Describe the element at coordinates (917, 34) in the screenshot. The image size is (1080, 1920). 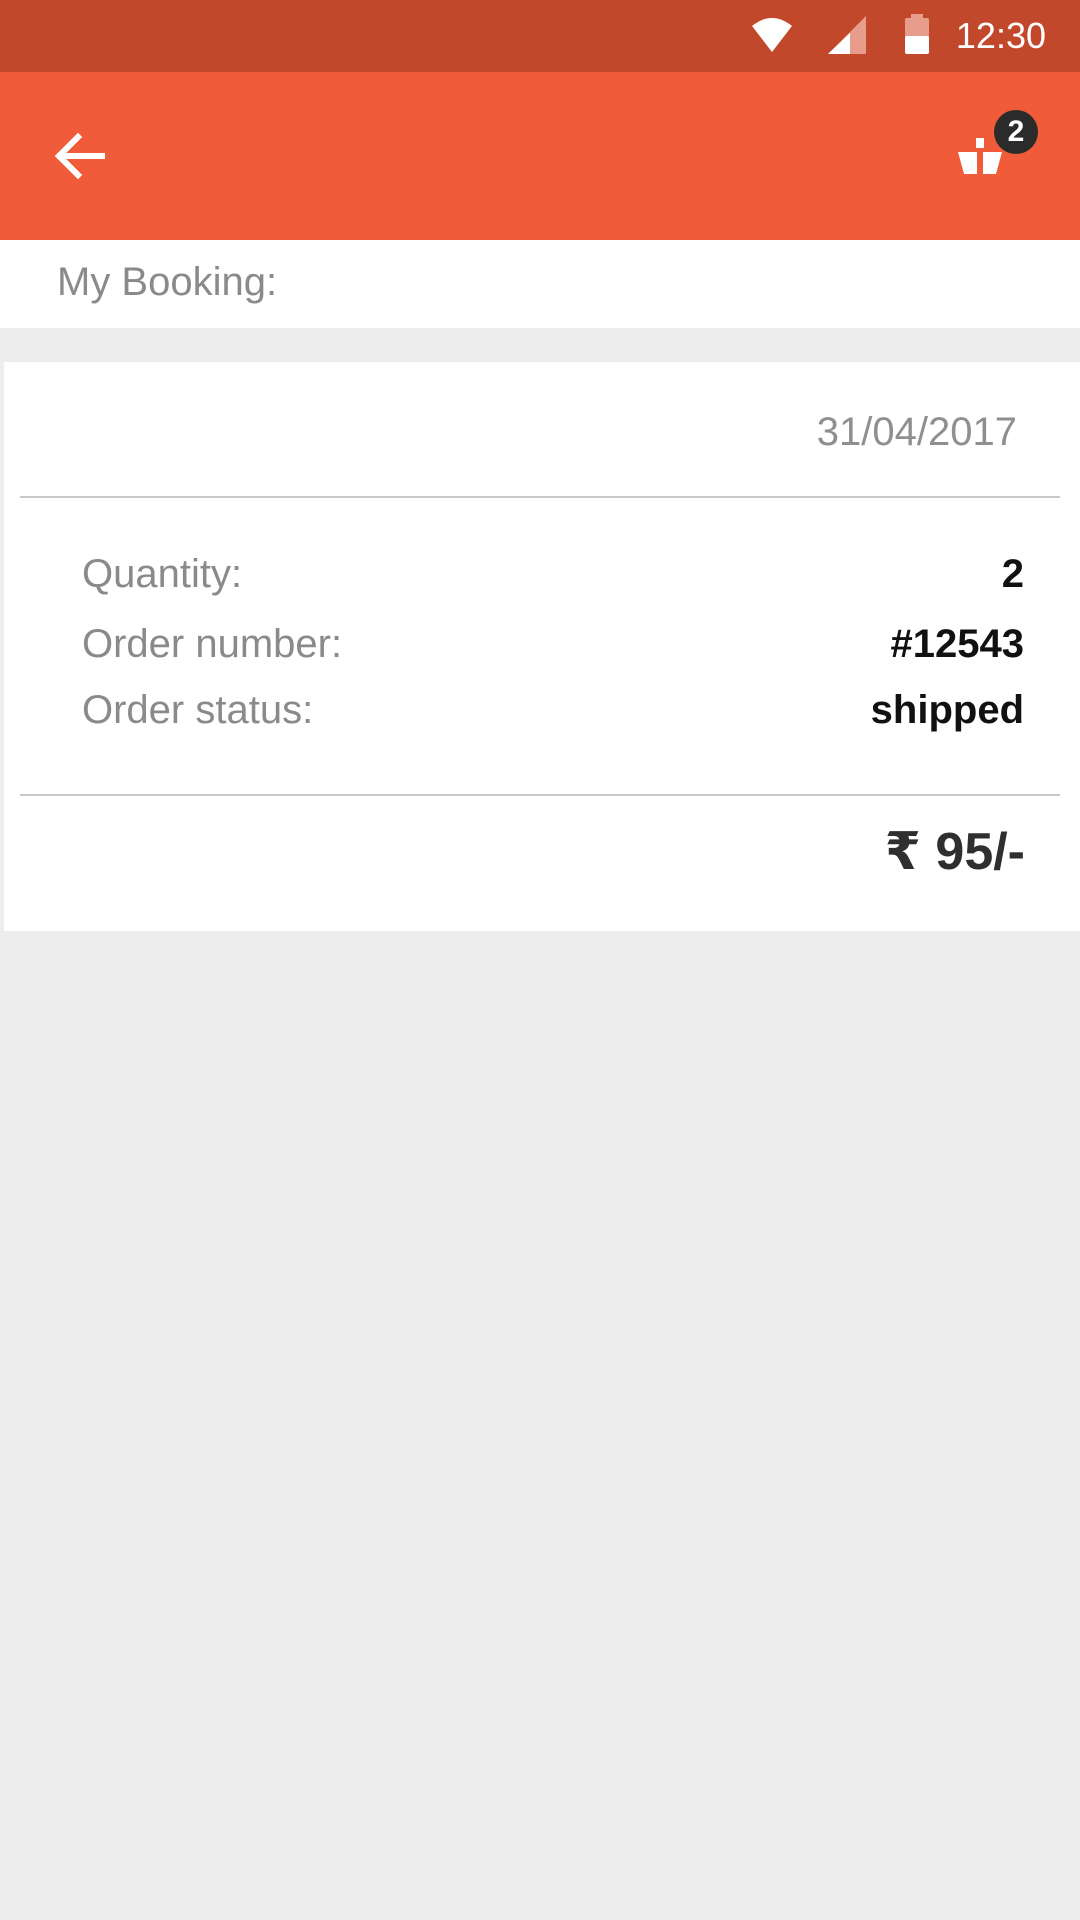
I see `battery-icon` at that location.